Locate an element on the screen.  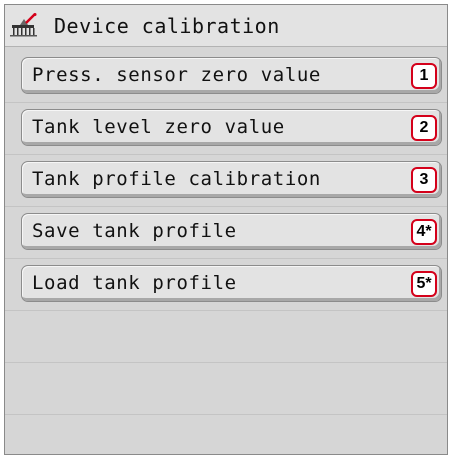
shortcut-badge: 2 is located at coordinates (424, 128).